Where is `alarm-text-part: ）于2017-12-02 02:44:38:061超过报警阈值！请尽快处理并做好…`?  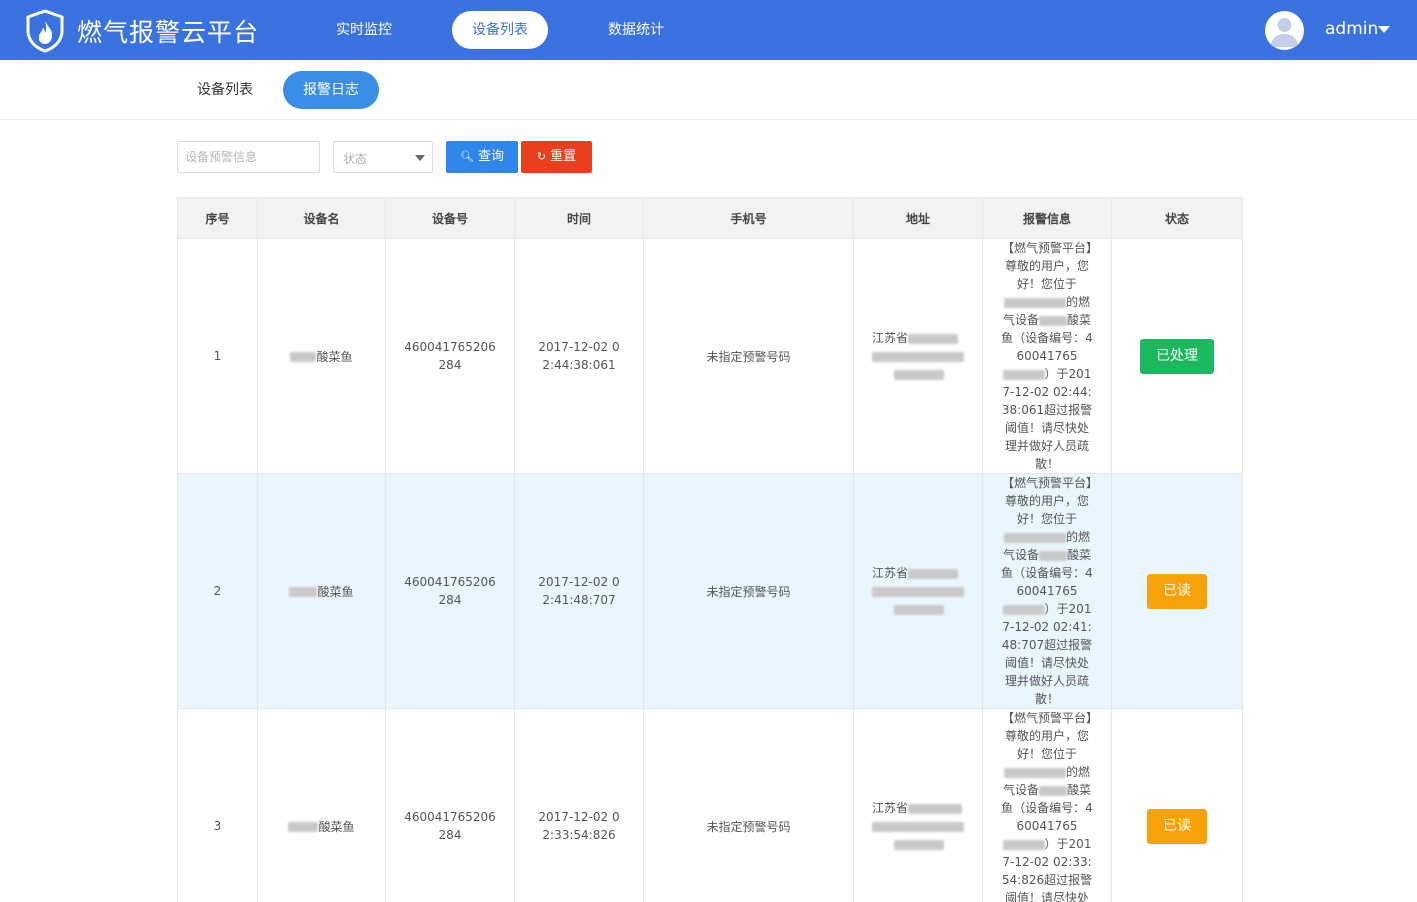
alarm-text-part: ）于2017-12-02 02:44:38:061超过报警阈值！请尽快处理并做好… is located at coordinates (1047, 419).